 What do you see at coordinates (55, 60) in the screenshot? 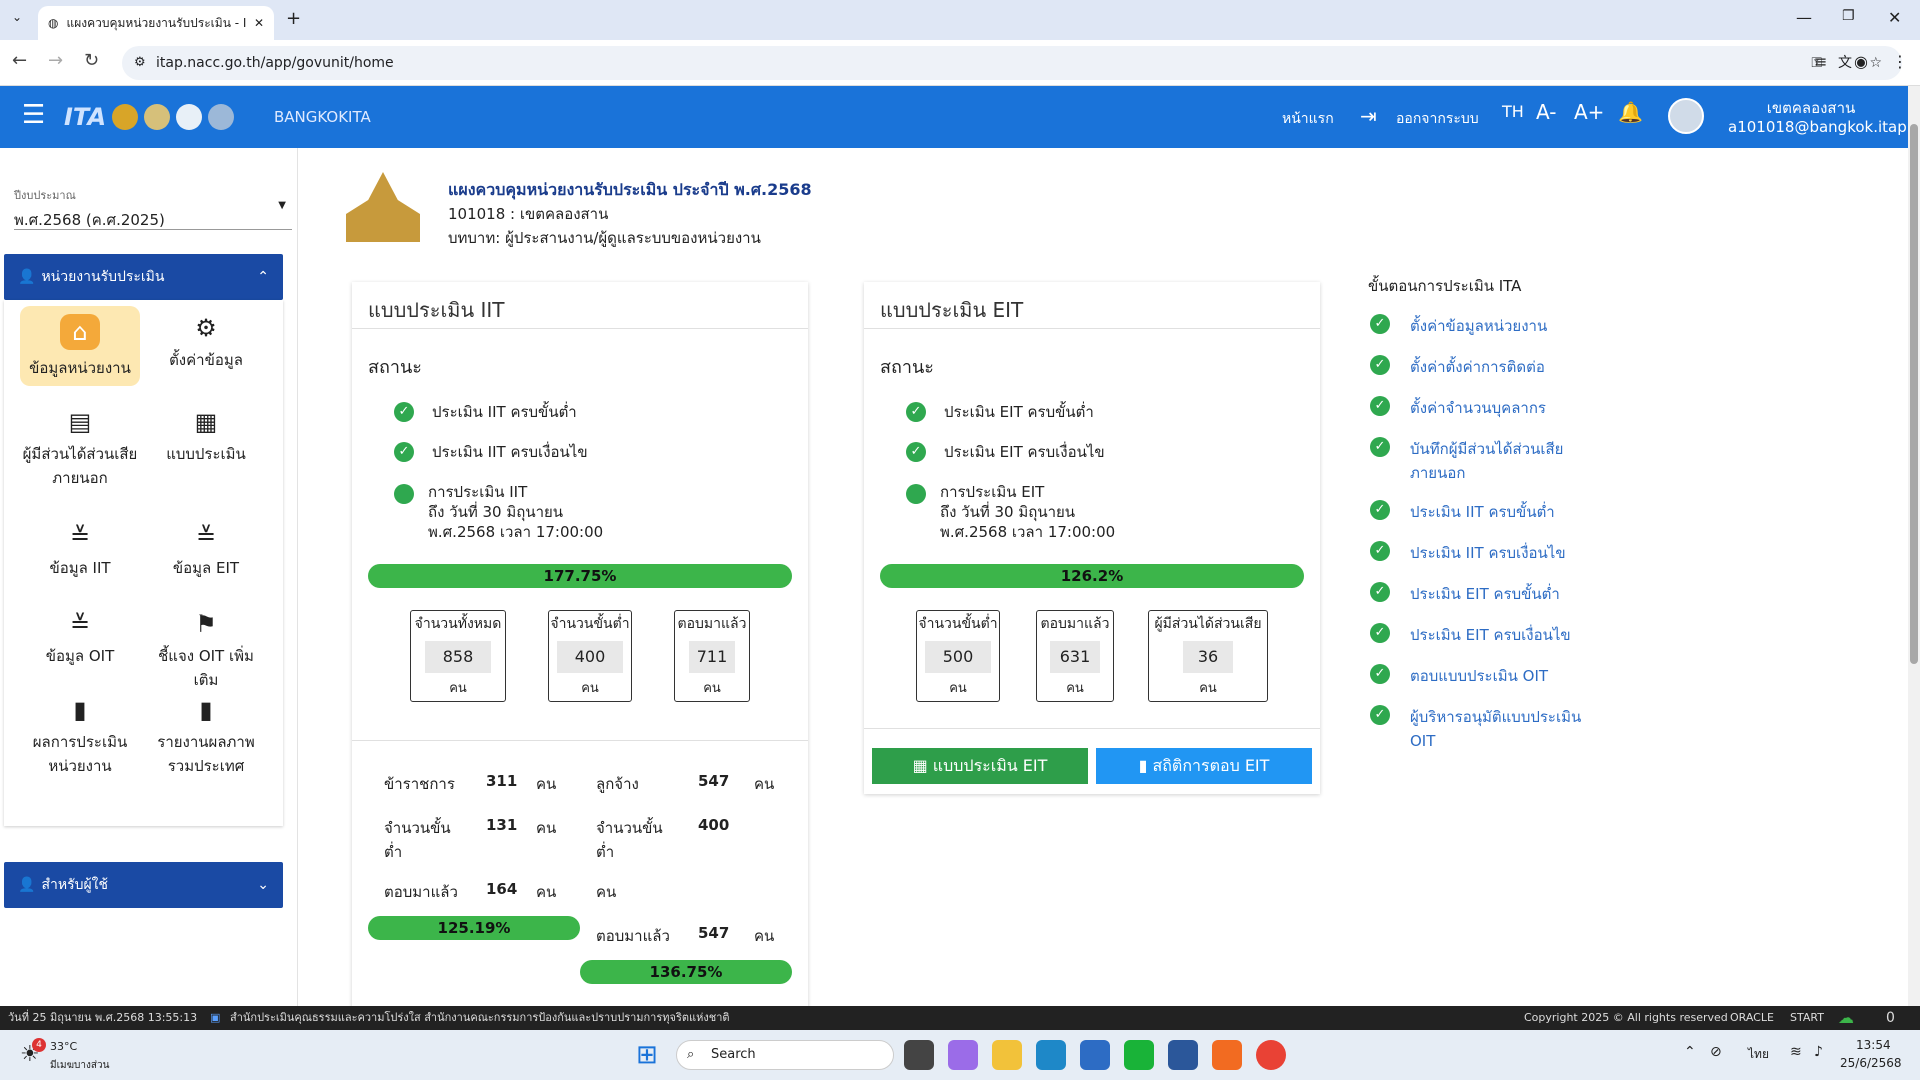
I see `forward-icon: →` at bounding box center [55, 60].